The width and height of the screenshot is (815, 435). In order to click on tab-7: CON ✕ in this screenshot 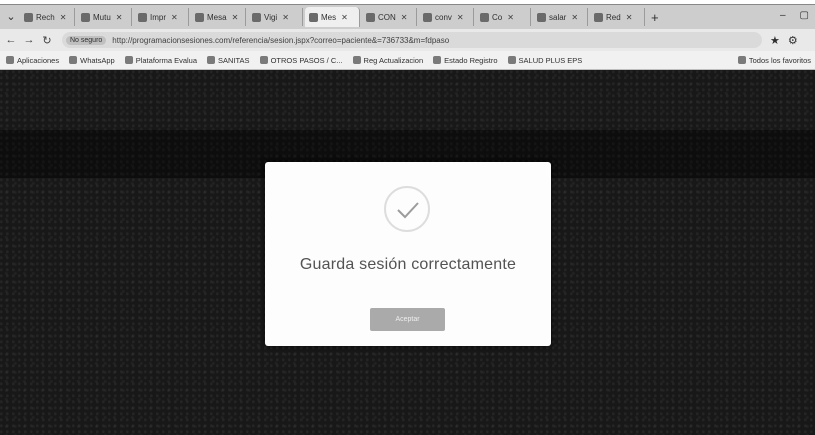, I will do `click(389, 17)`.